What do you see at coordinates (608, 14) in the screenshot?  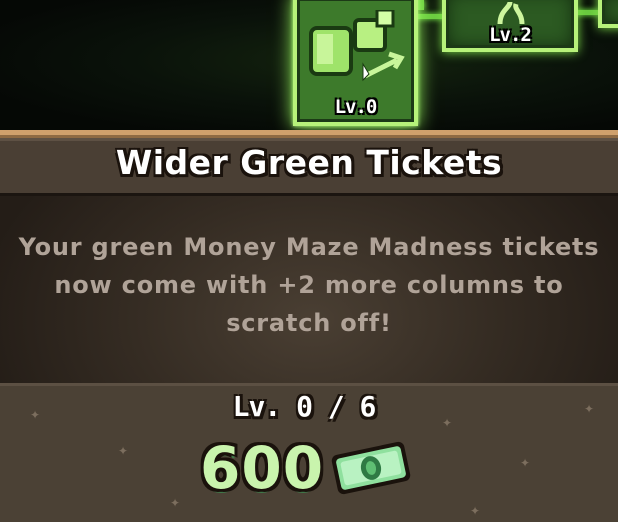 I see `upgrade-node-edge` at bounding box center [608, 14].